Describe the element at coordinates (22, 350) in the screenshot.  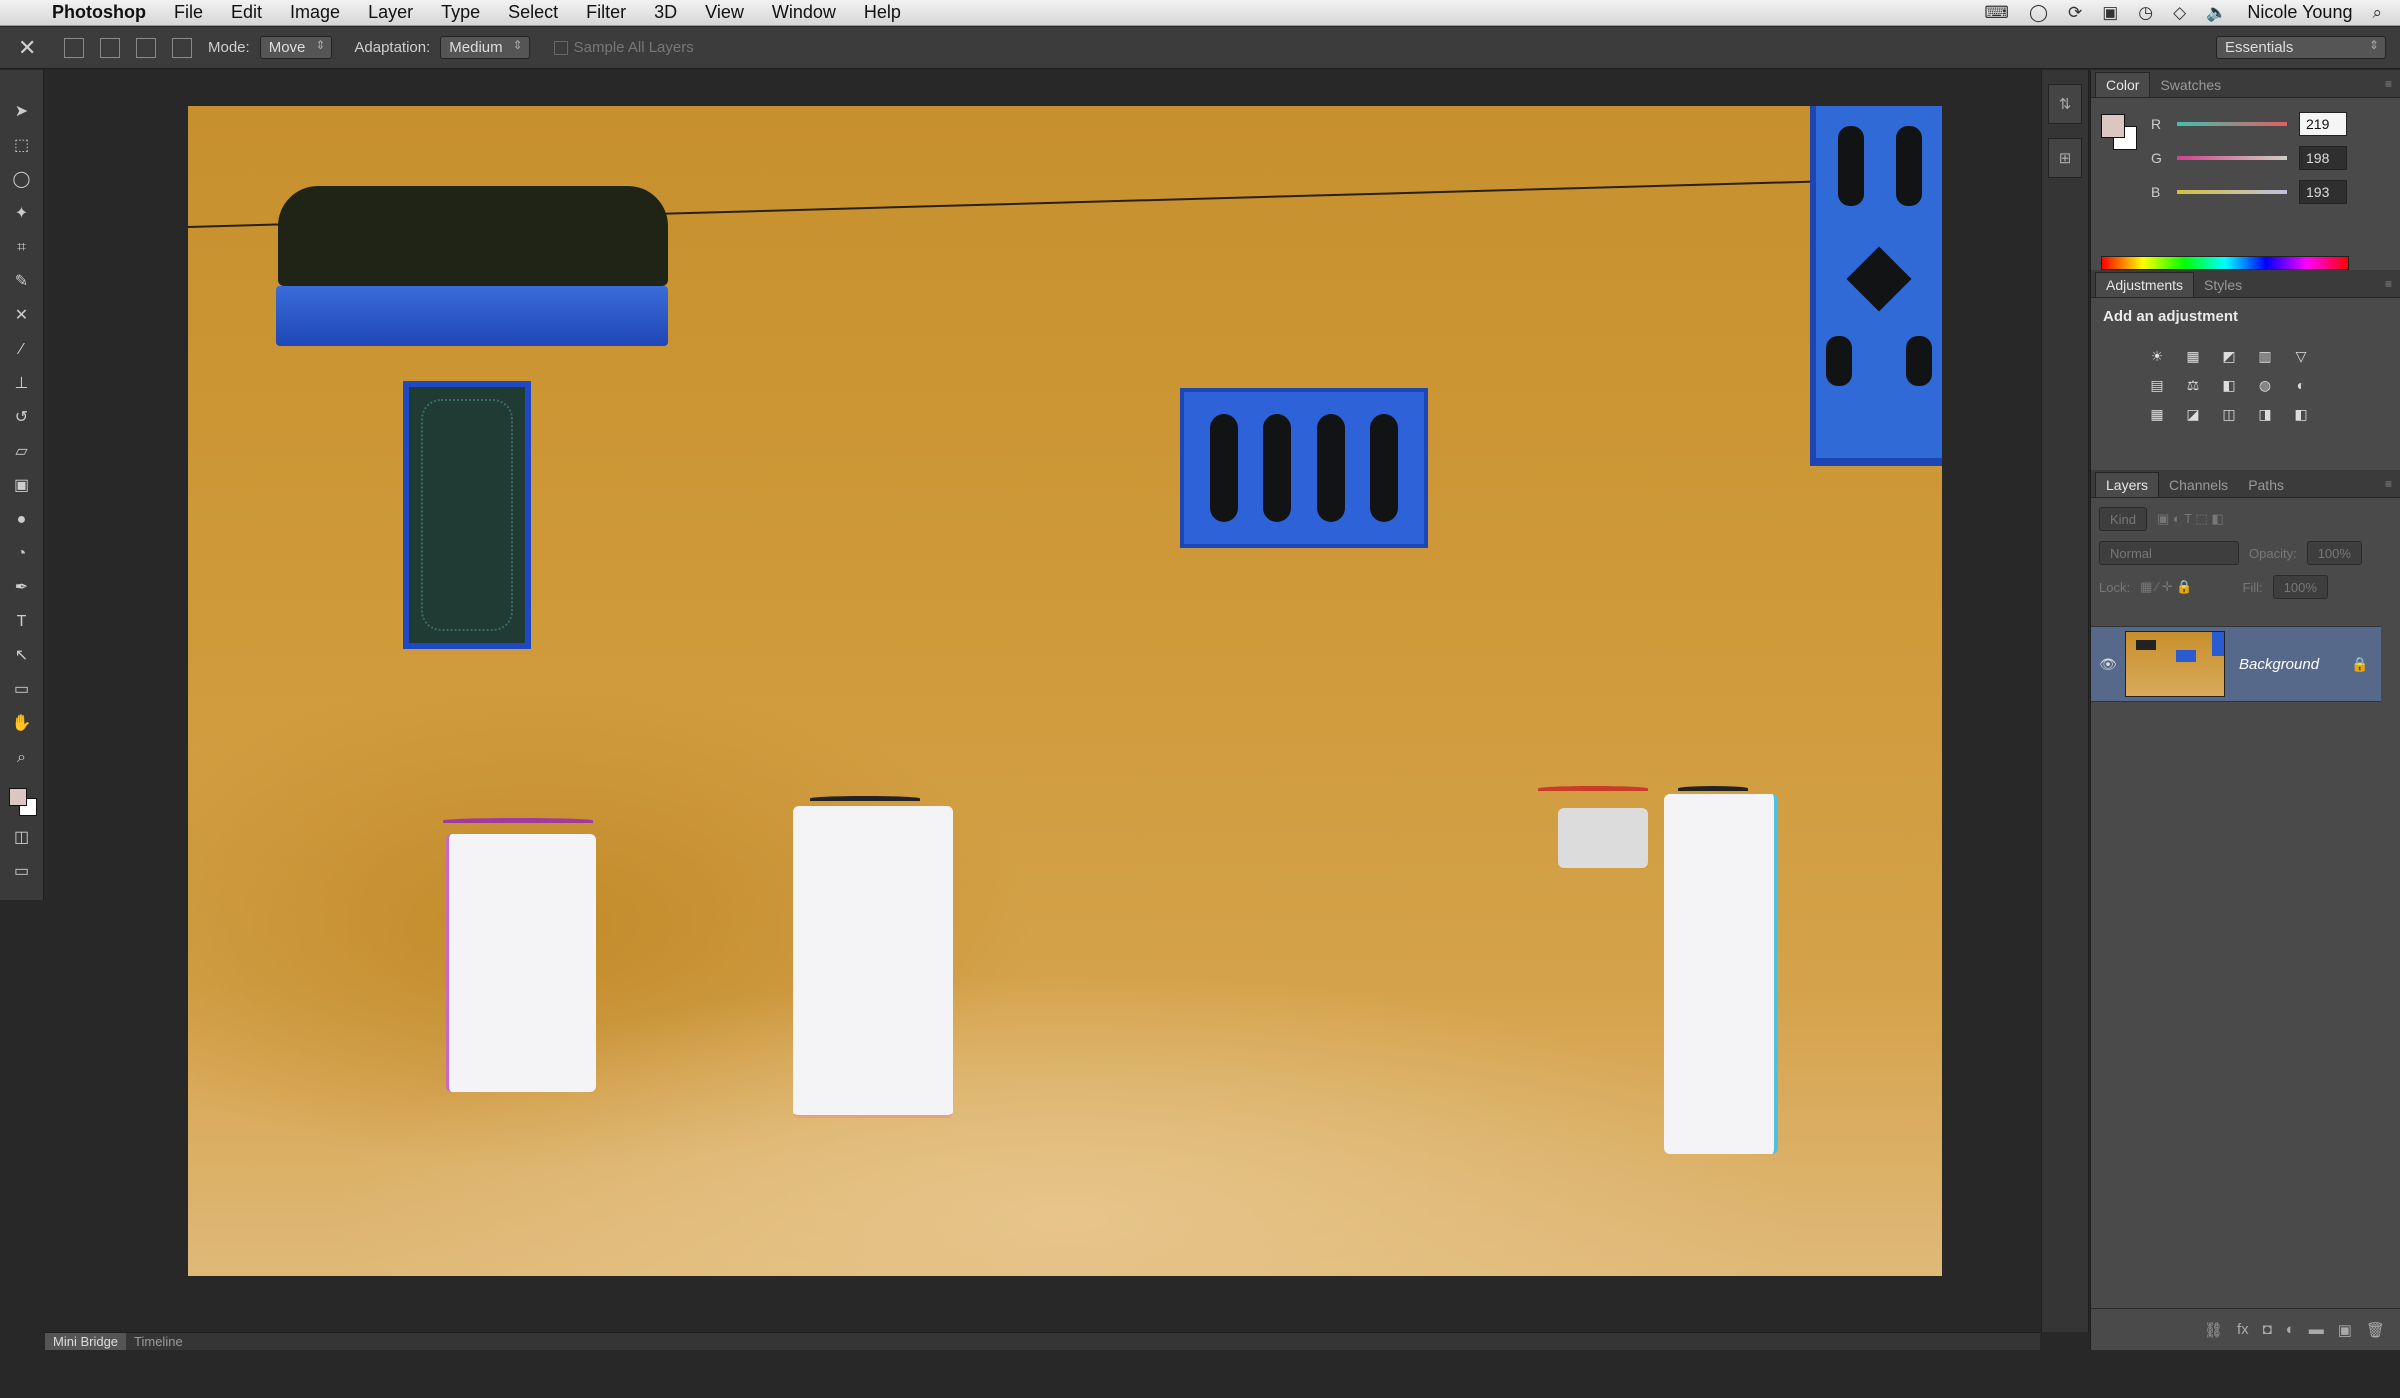
I see `brush-tool-icon: ⁄` at that location.